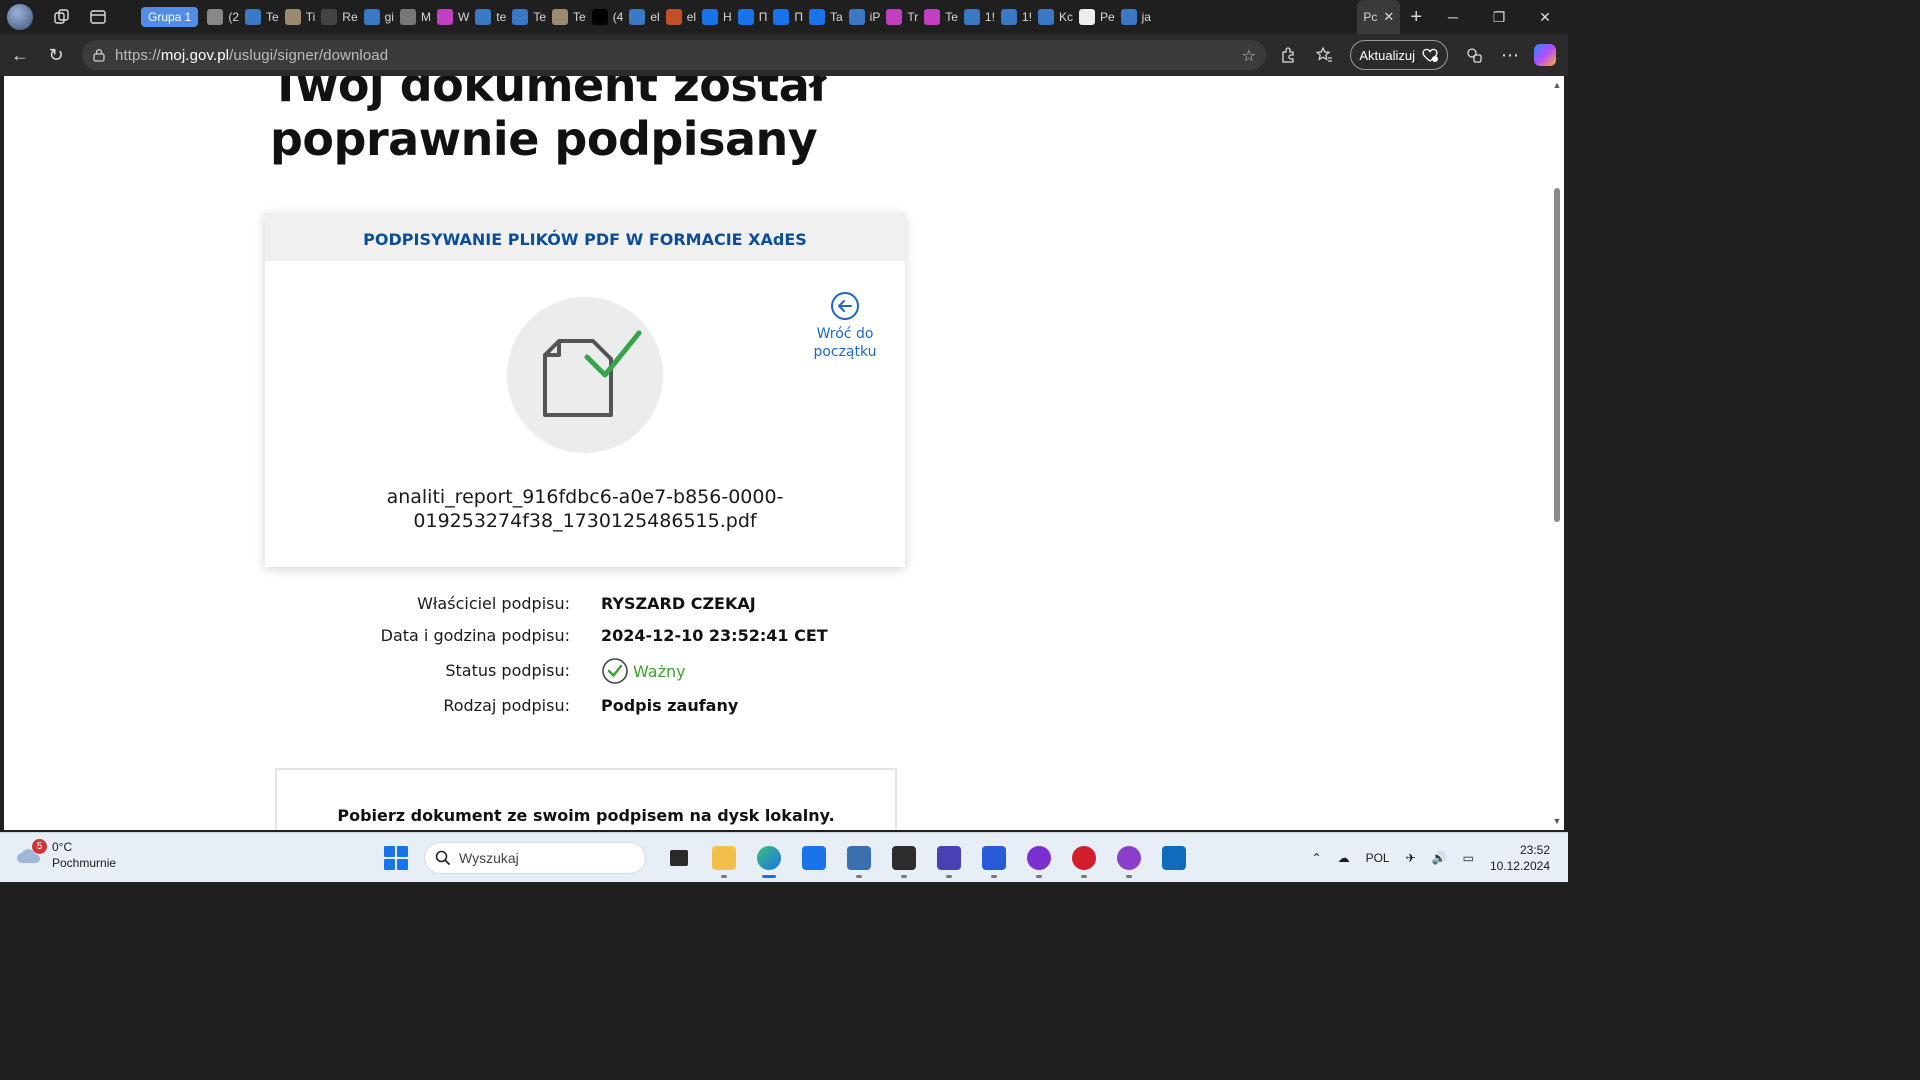  What do you see at coordinates (1557, 355) in the screenshot?
I see `scroll-thumb` at bounding box center [1557, 355].